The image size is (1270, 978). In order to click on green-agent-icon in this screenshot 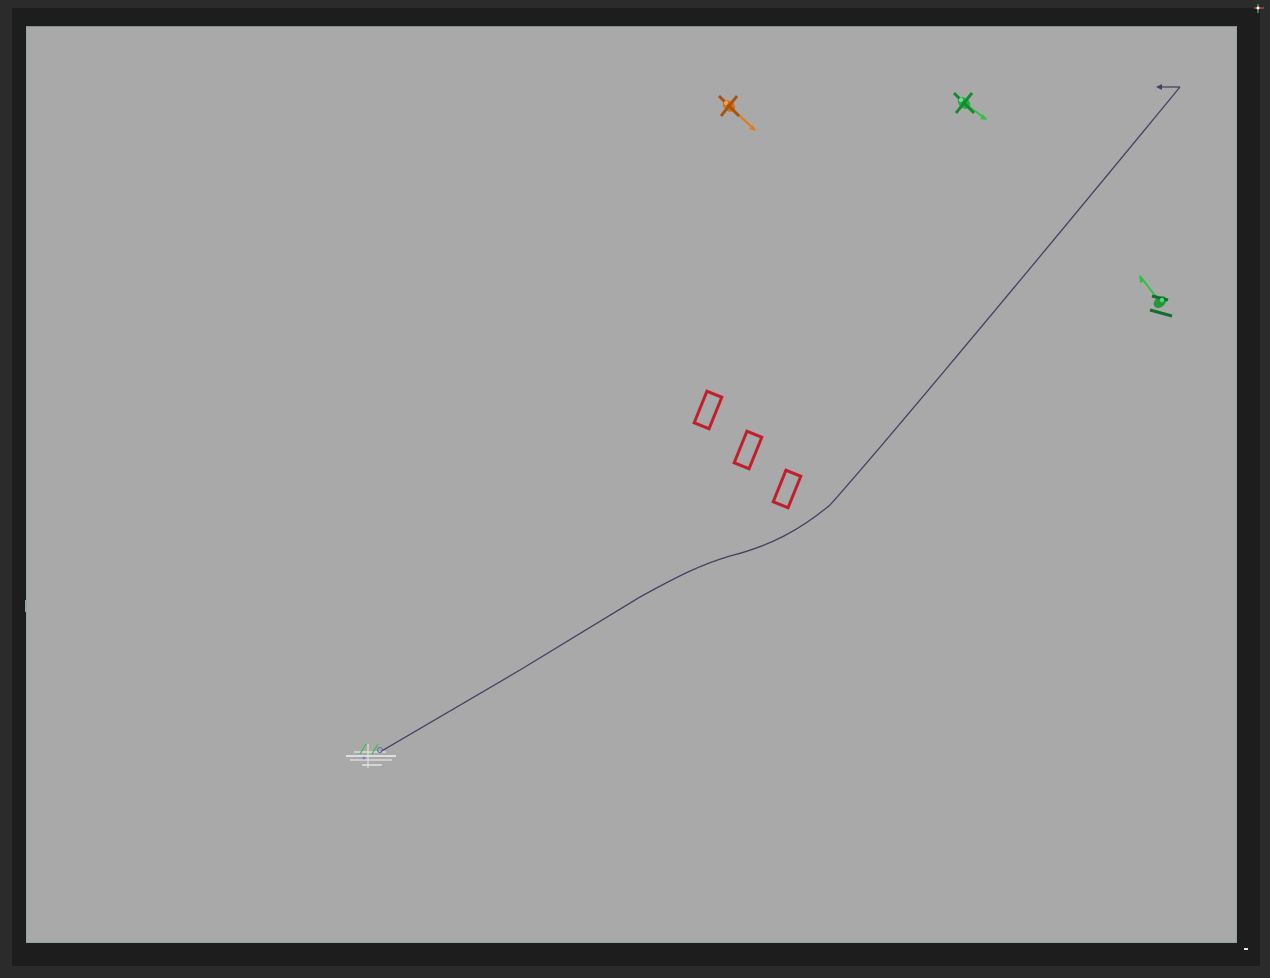, I will do `click(969, 105)`.